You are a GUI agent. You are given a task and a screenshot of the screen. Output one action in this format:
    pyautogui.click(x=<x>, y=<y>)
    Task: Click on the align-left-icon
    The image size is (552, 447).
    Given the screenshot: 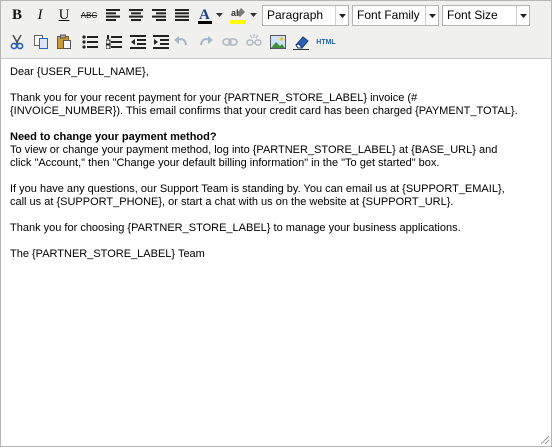 What is the action you would take?
    pyautogui.click(x=113, y=15)
    